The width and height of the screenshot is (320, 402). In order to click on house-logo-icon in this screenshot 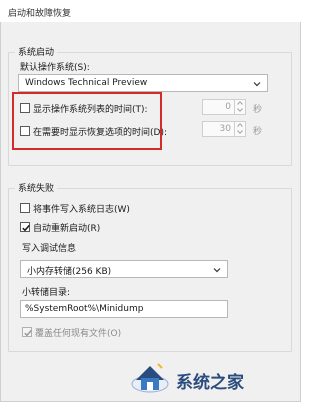, I will do `click(150, 378)`.